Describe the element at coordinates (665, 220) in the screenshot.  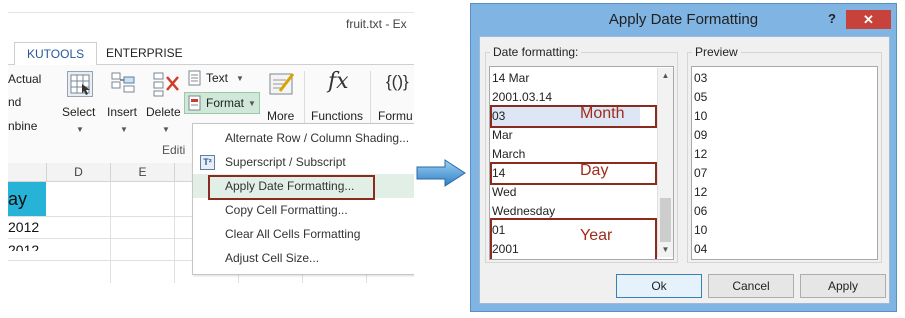
I see `scrollbar-thumb` at that location.